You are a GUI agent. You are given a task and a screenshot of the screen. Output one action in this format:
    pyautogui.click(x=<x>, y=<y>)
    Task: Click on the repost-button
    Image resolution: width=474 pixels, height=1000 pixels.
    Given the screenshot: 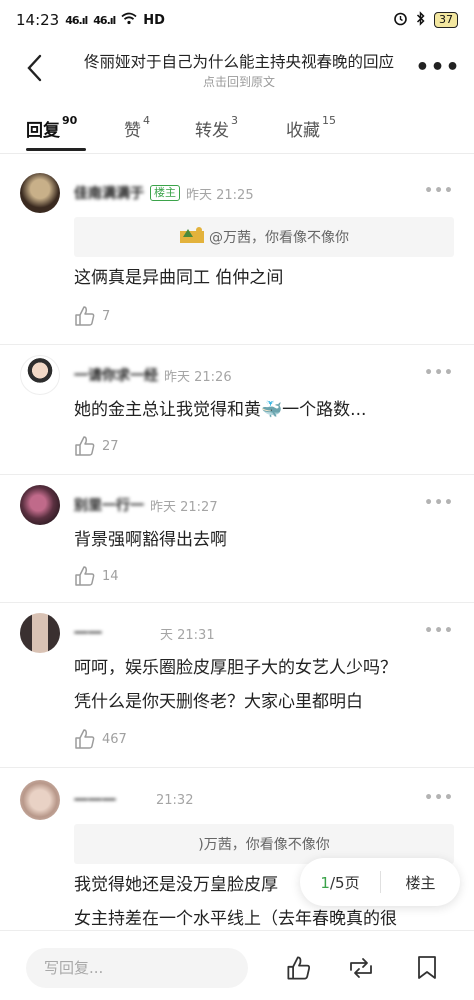 What is the action you would take?
    pyautogui.click(x=361, y=968)
    